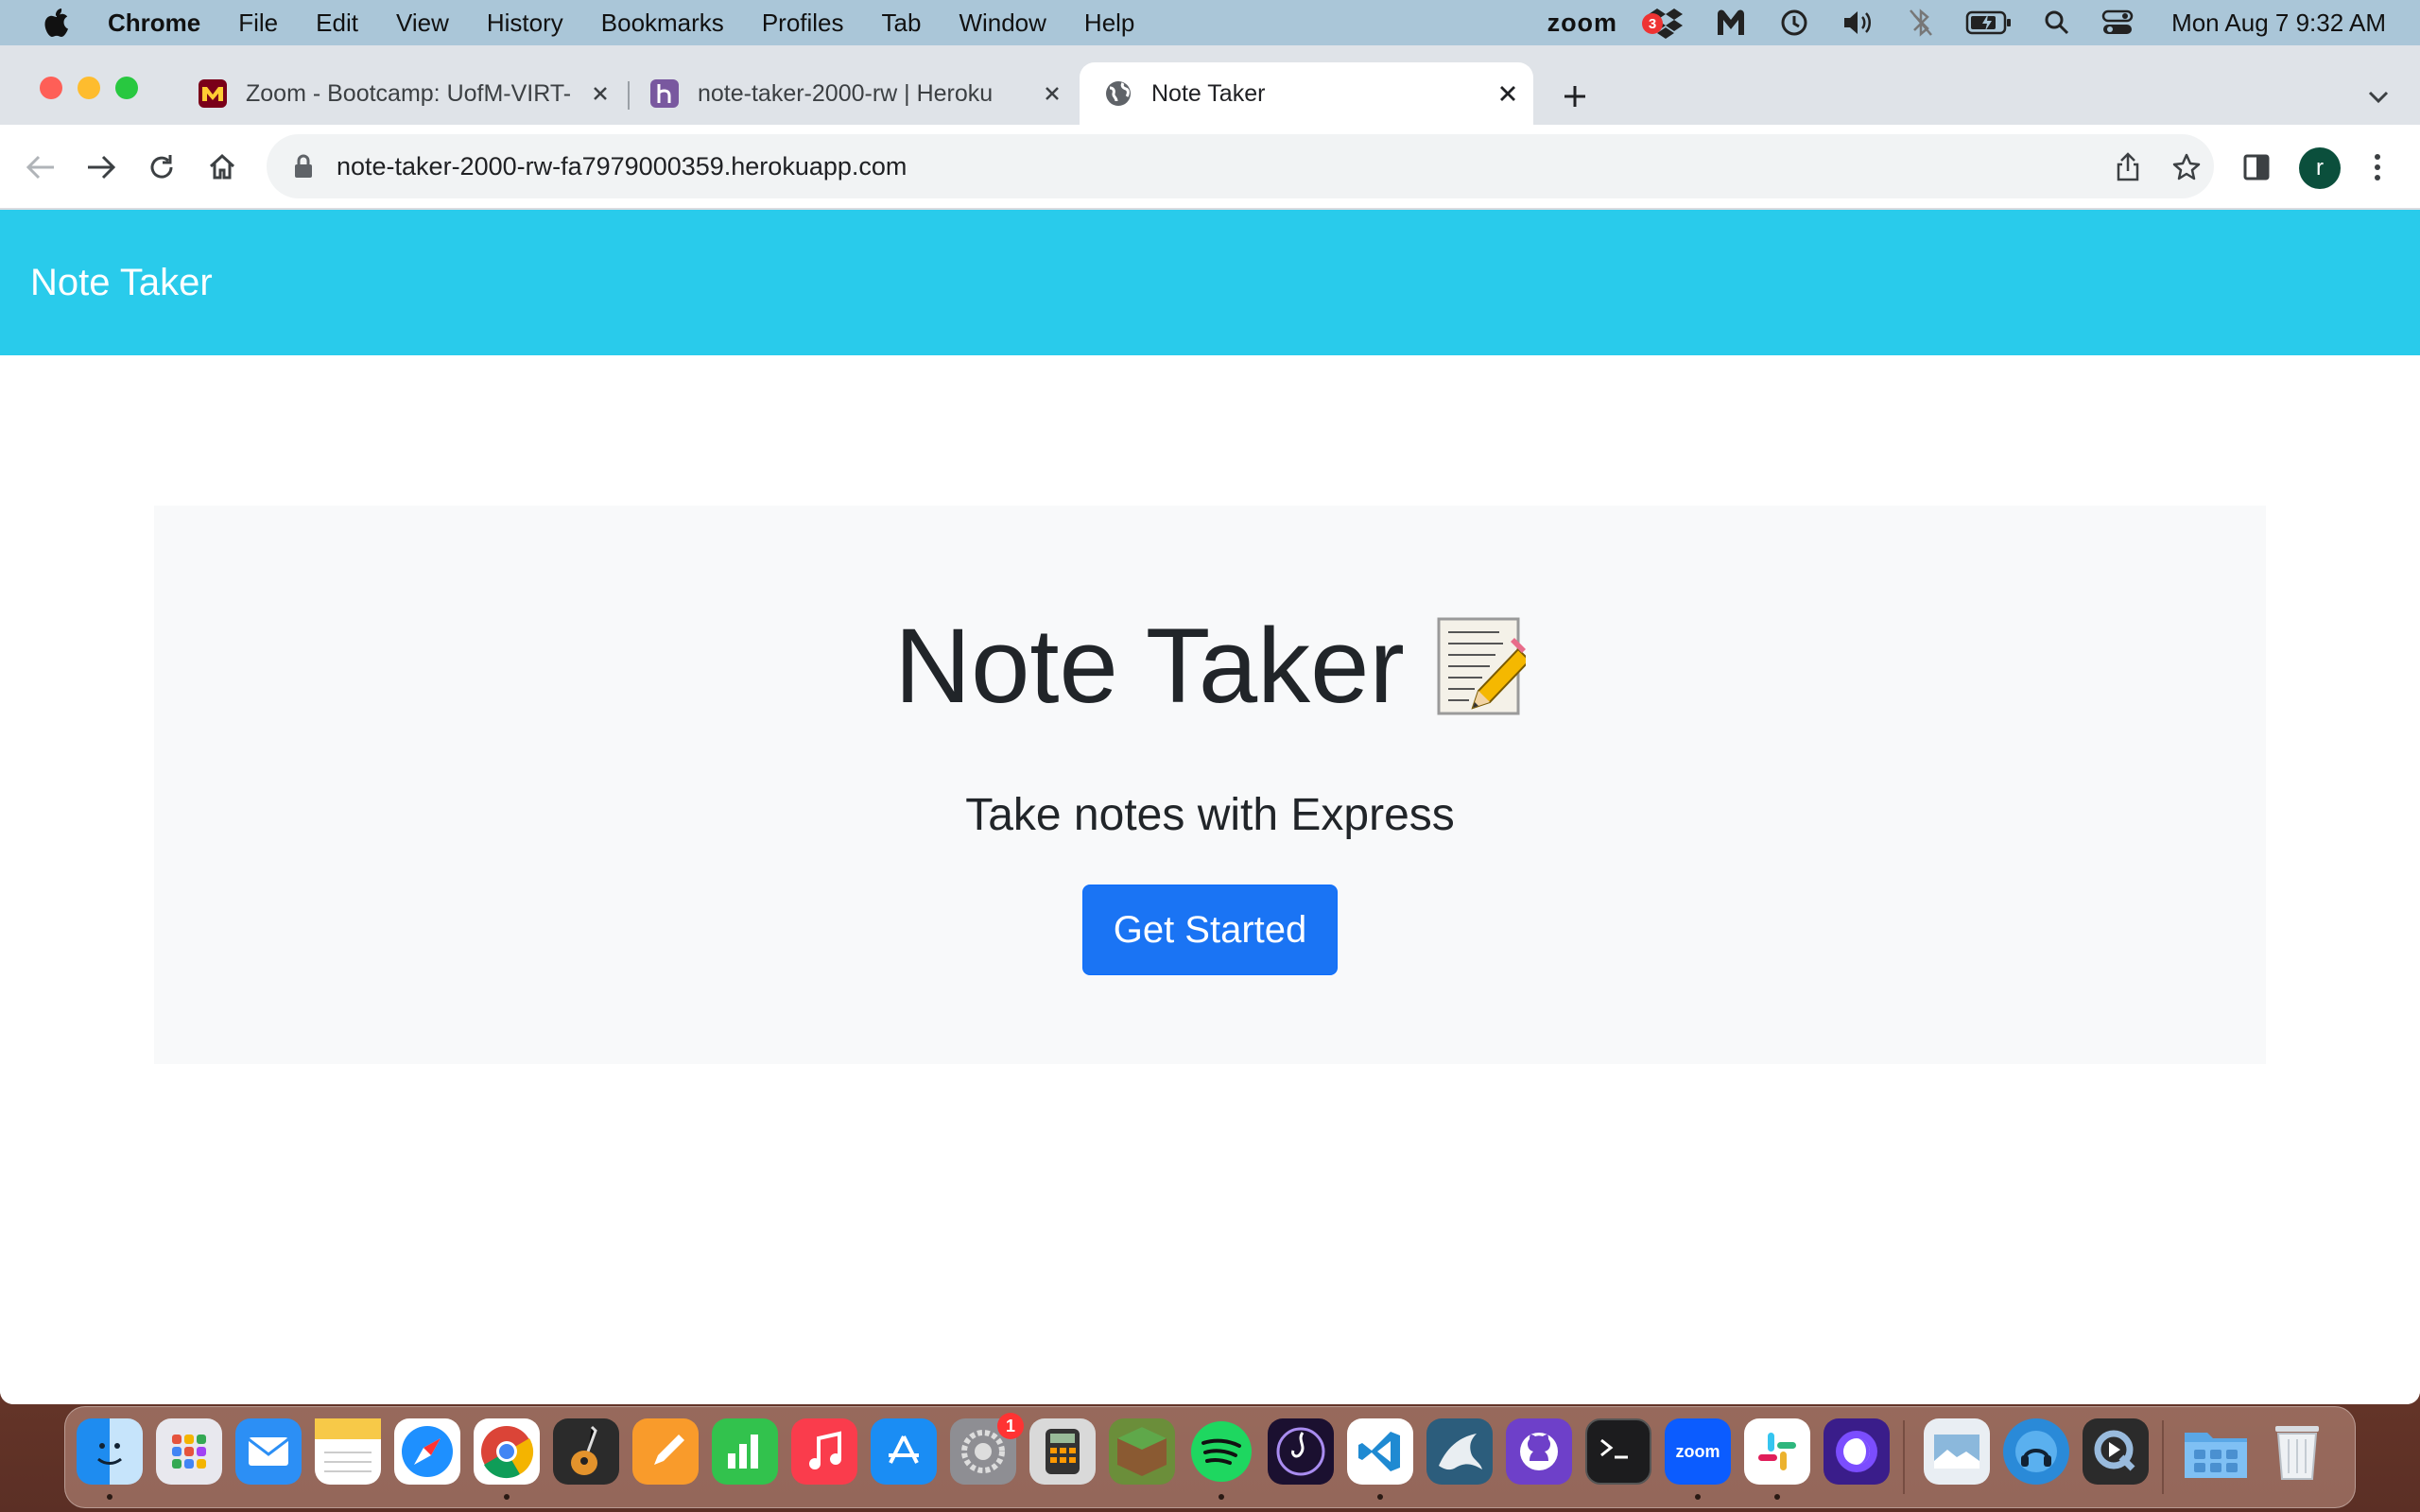 The image size is (2420, 1512). What do you see at coordinates (2128, 167) in the screenshot?
I see `share-icon` at bounding box center [2128, 167].